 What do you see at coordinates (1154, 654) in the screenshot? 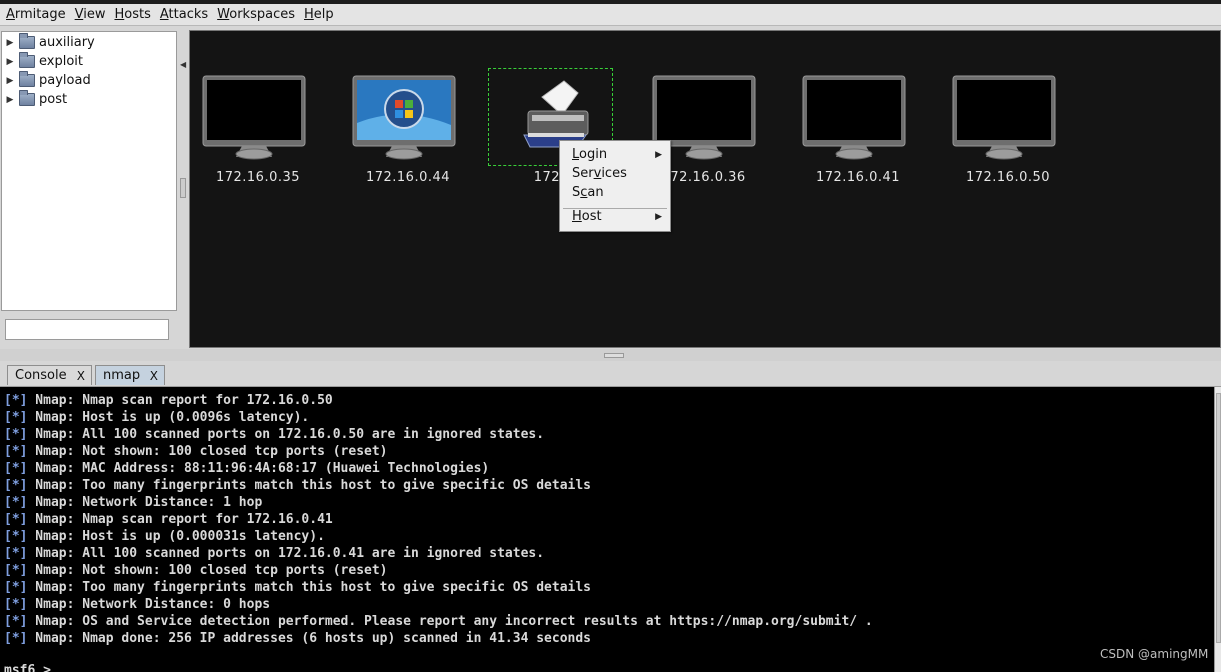
I see `watermark: CSDN @amingMM` at bounding box center [1154, 654].